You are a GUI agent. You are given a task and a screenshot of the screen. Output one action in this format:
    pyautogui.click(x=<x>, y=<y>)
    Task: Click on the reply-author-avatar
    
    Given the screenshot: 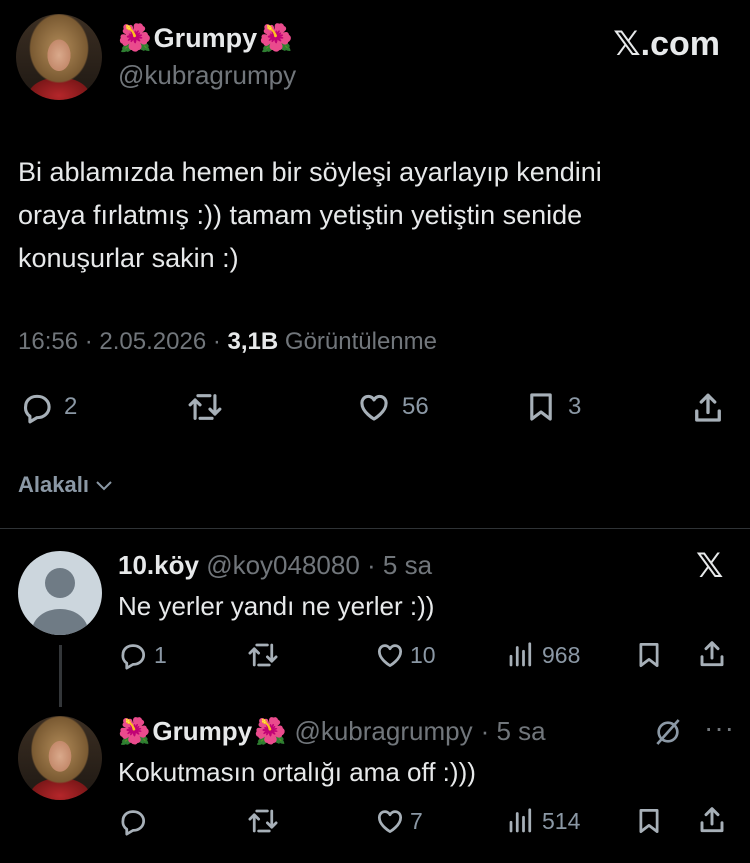 What is the action you would take?
    pyautogui.click(x=60, y=758)
    